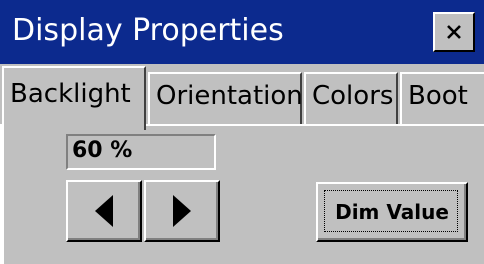 The width and height of the screenshot is (484, 264). I want to click on dim-value-label: Dim Value, so click(392, 212).